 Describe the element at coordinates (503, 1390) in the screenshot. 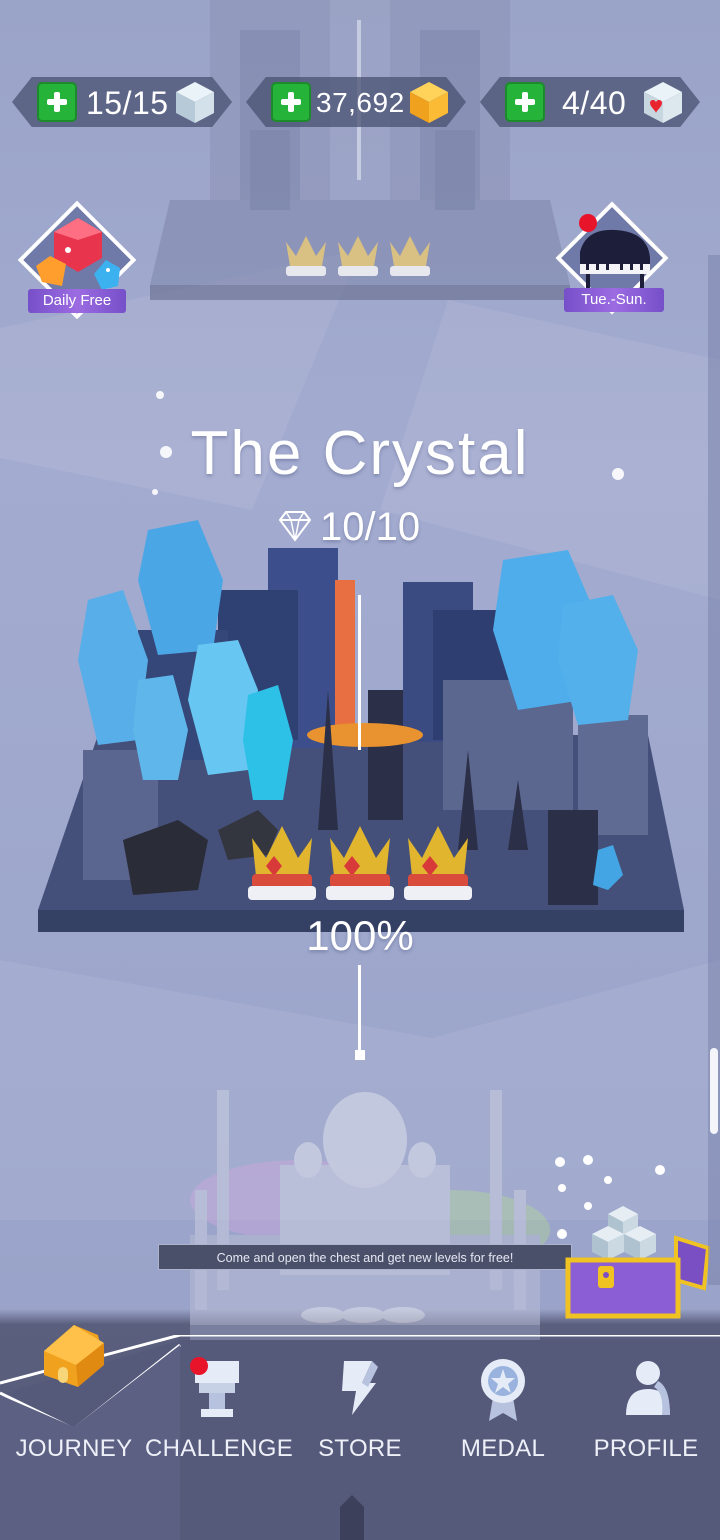

I see `medal-icon` at that location.